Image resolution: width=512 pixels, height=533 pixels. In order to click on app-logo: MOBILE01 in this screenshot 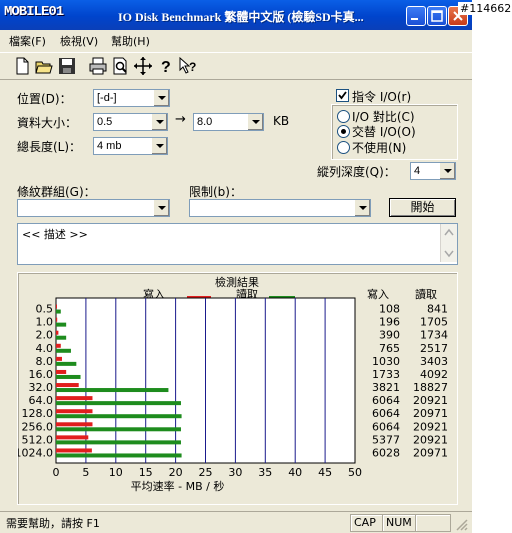, I will do `click(34, 12)`.